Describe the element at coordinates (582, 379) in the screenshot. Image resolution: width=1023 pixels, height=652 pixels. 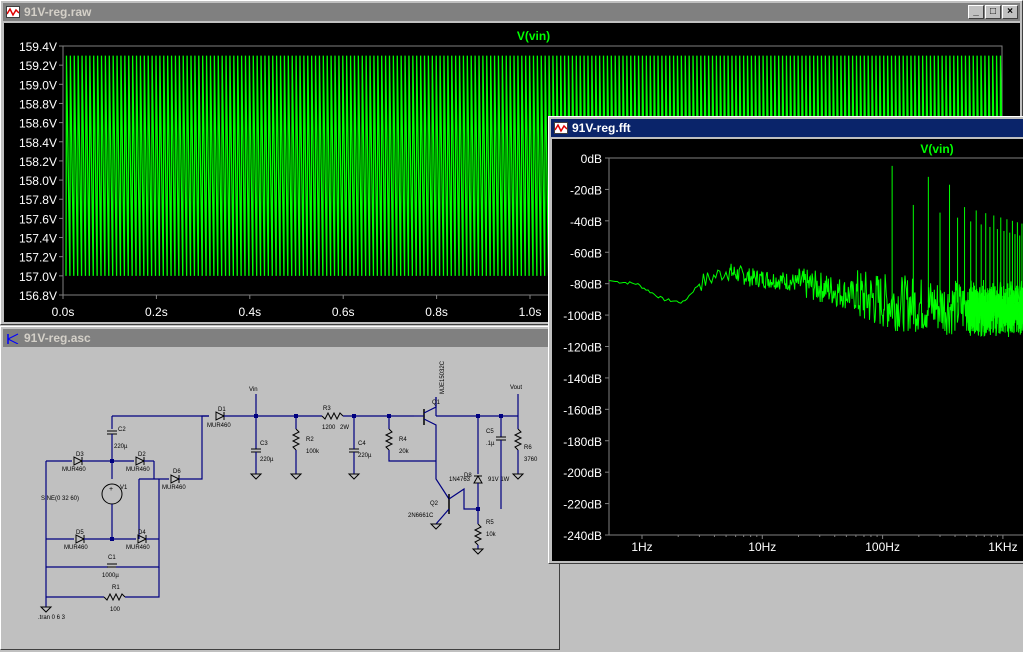
I see `y-tick-label: -140dB` at that location.